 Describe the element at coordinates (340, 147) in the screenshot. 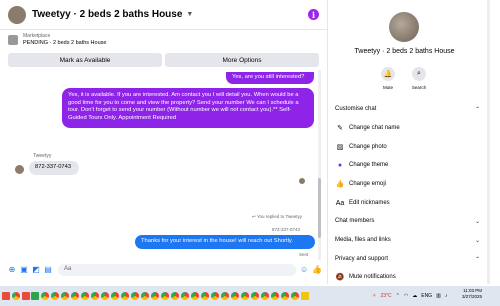

I see `photo-icon: ▨` at that location.